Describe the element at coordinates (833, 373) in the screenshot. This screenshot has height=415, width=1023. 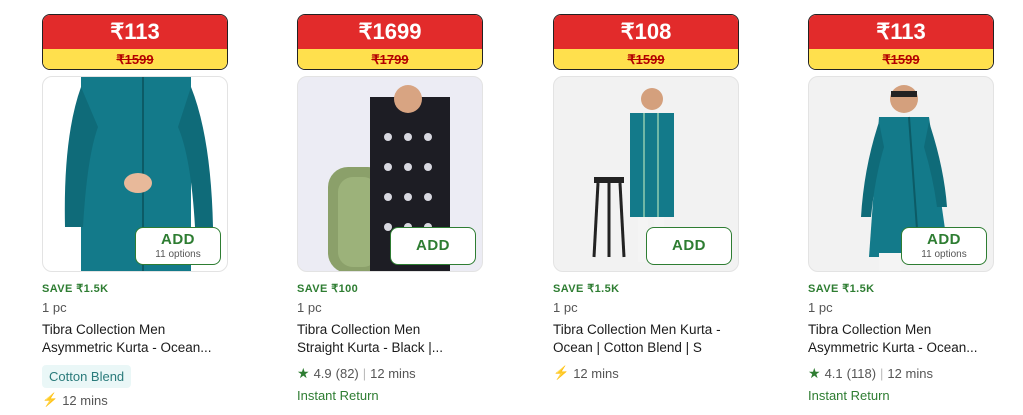
I see `rating-value: 4.1` at that location.